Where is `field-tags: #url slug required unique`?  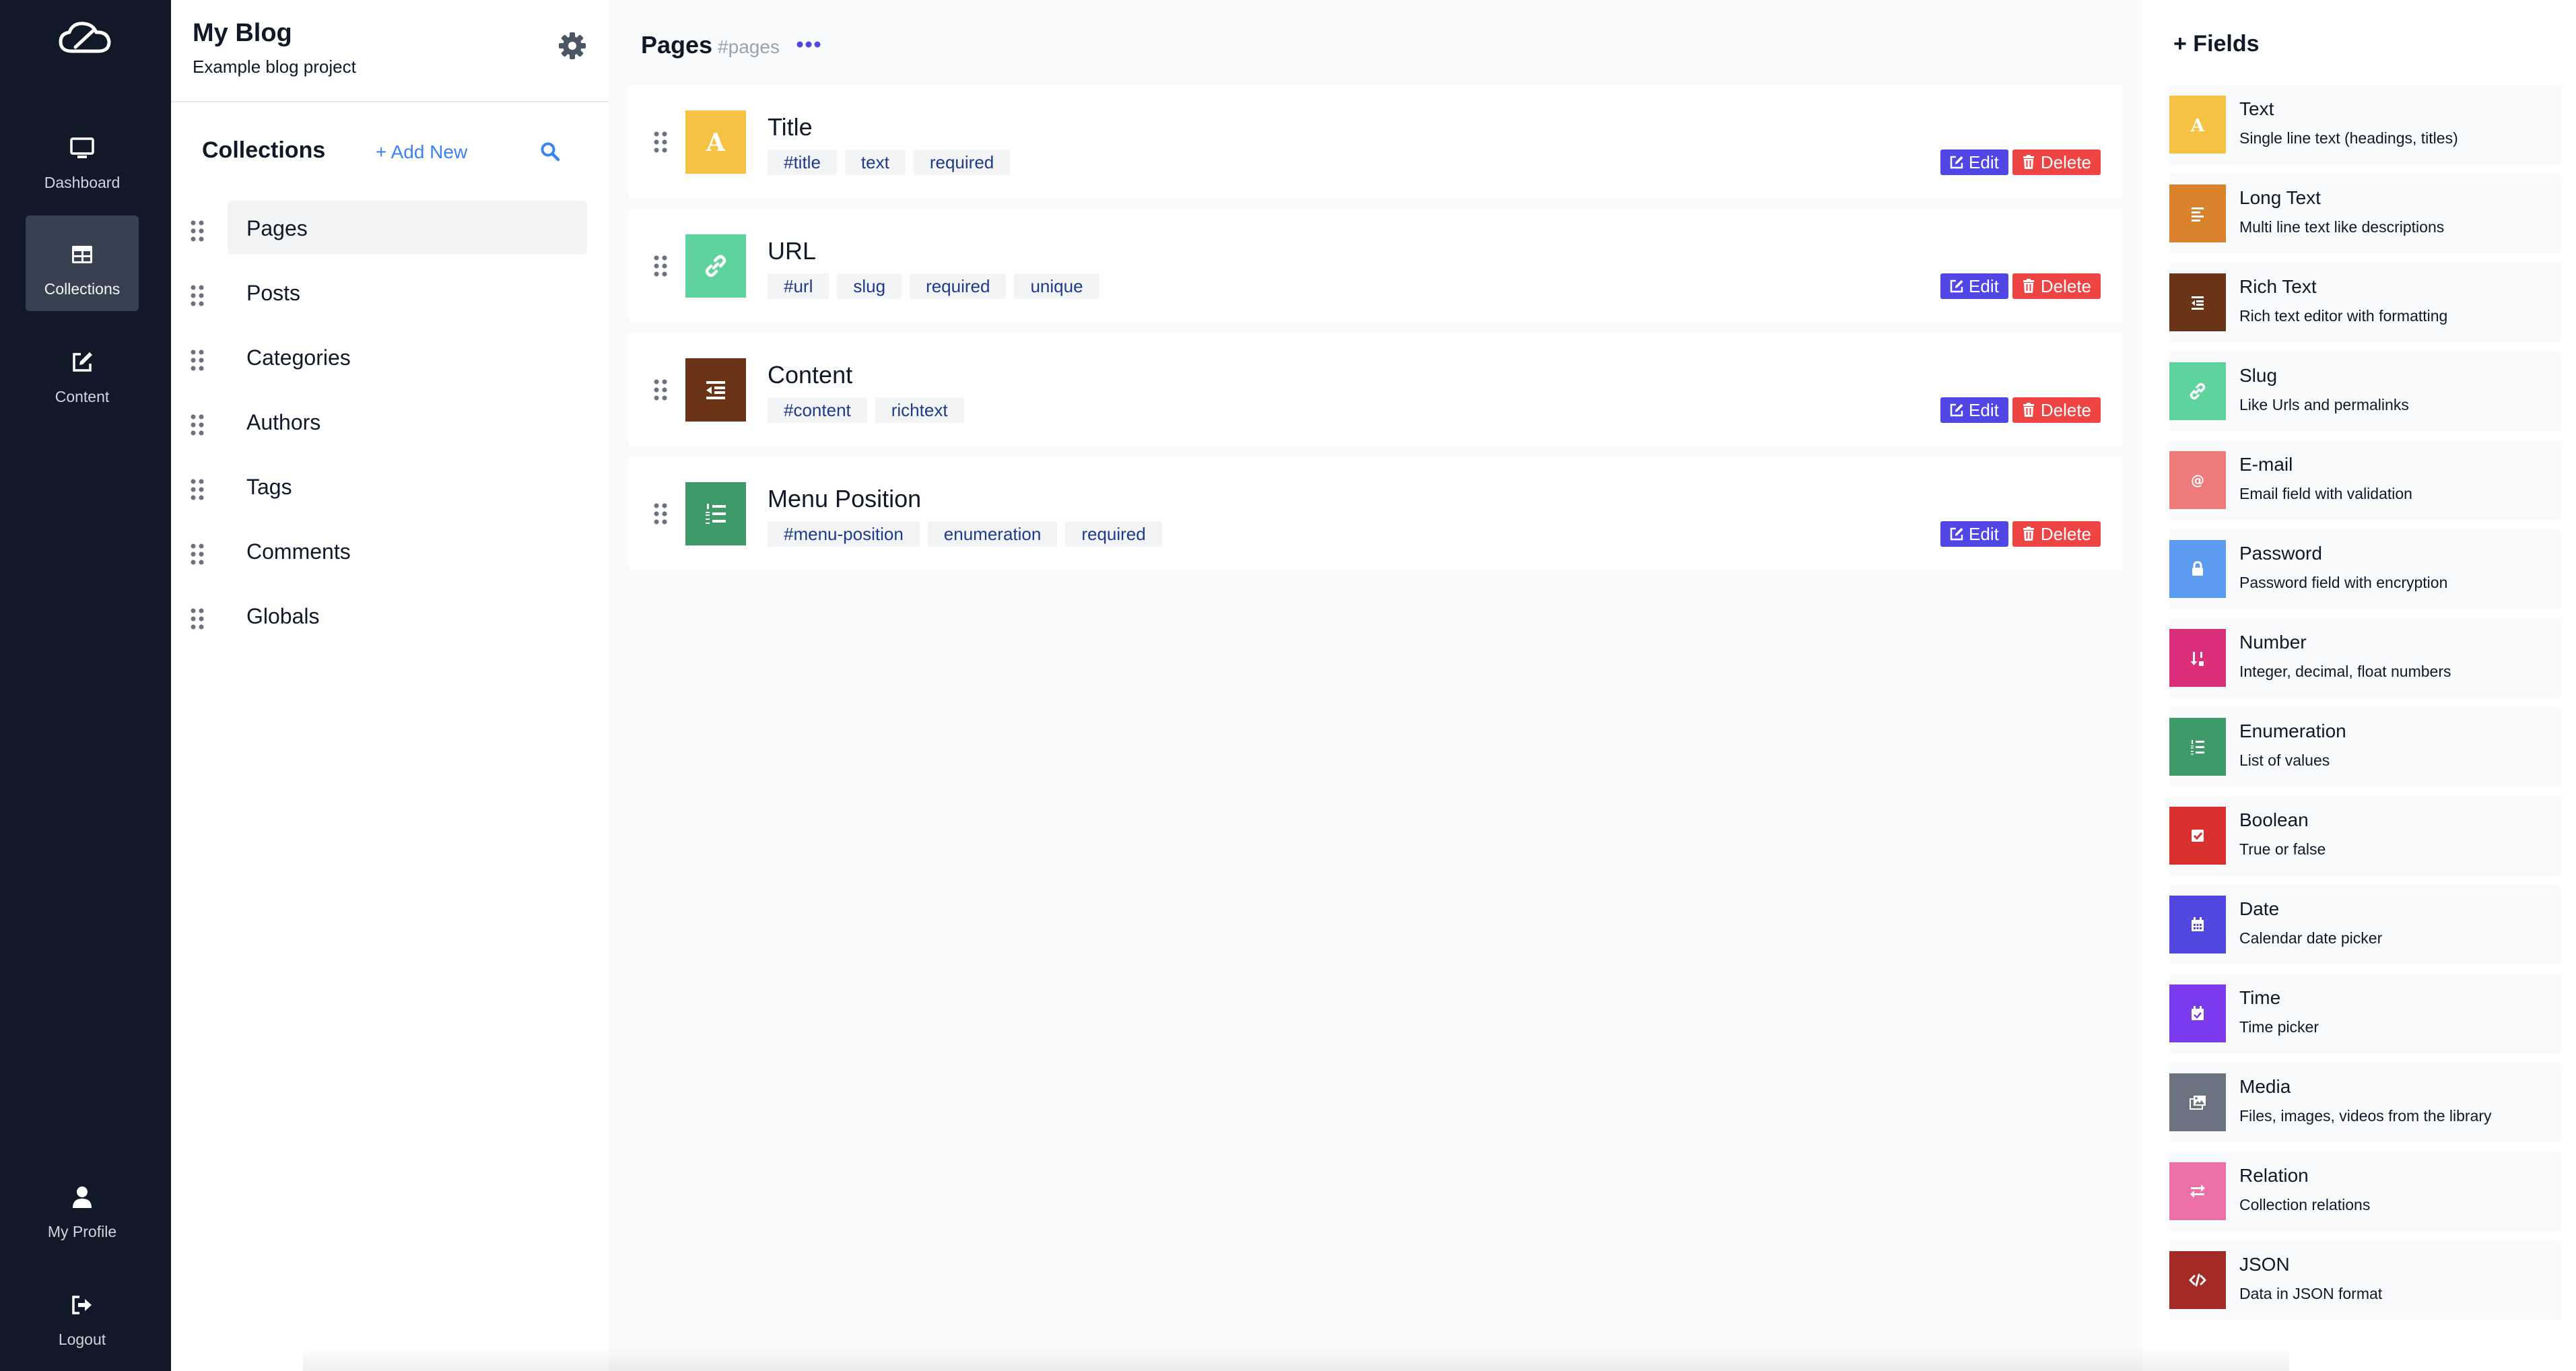 field-tags: #url slug required unique is located at coordinates (934, 286).